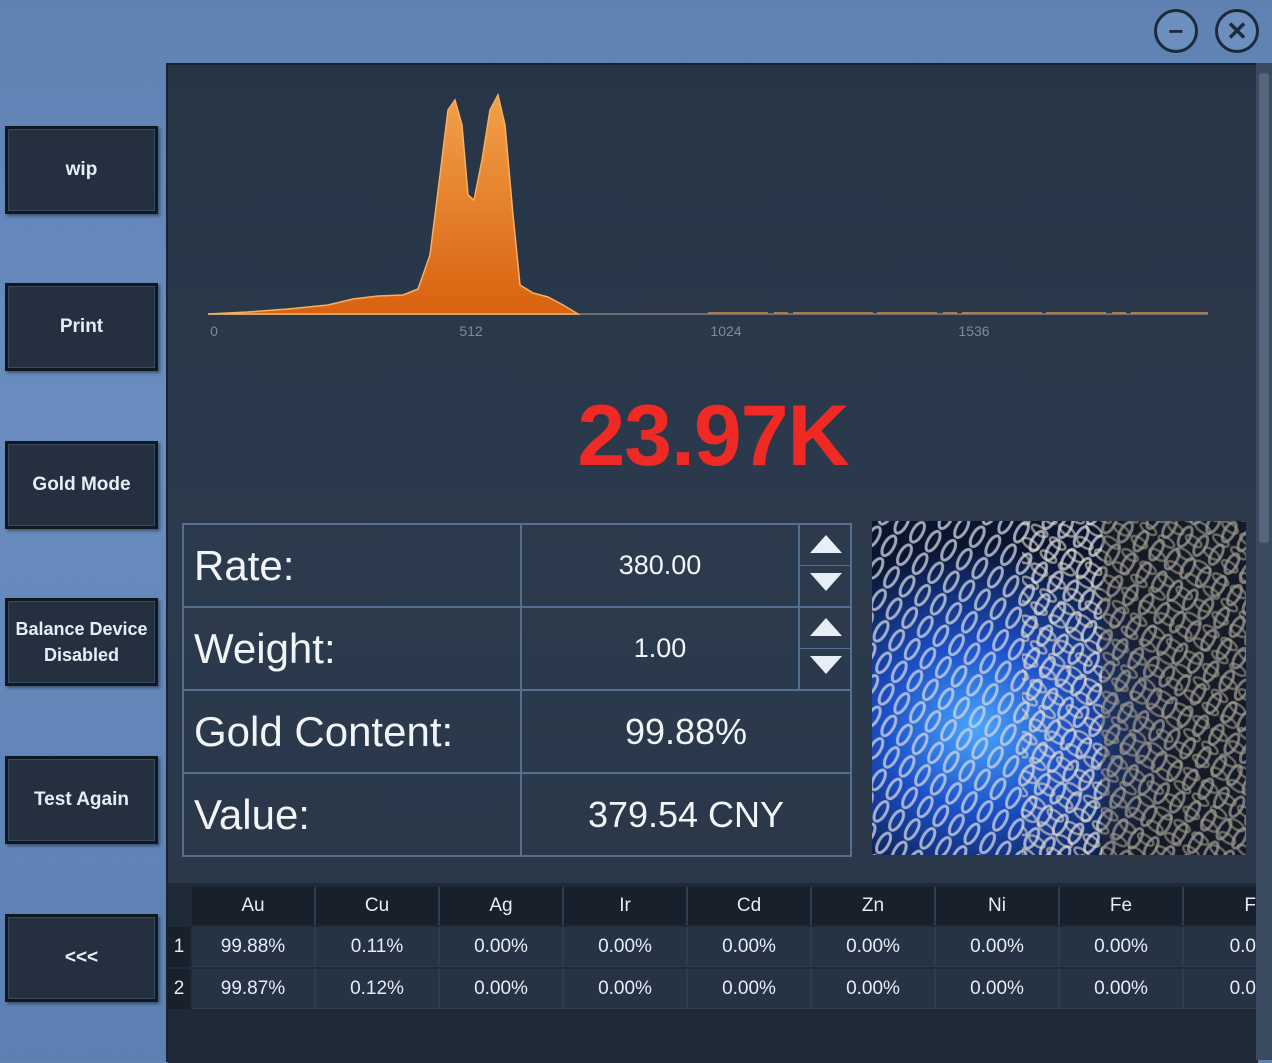  I want to click on rate-value: 380.00, so click(660, 565).